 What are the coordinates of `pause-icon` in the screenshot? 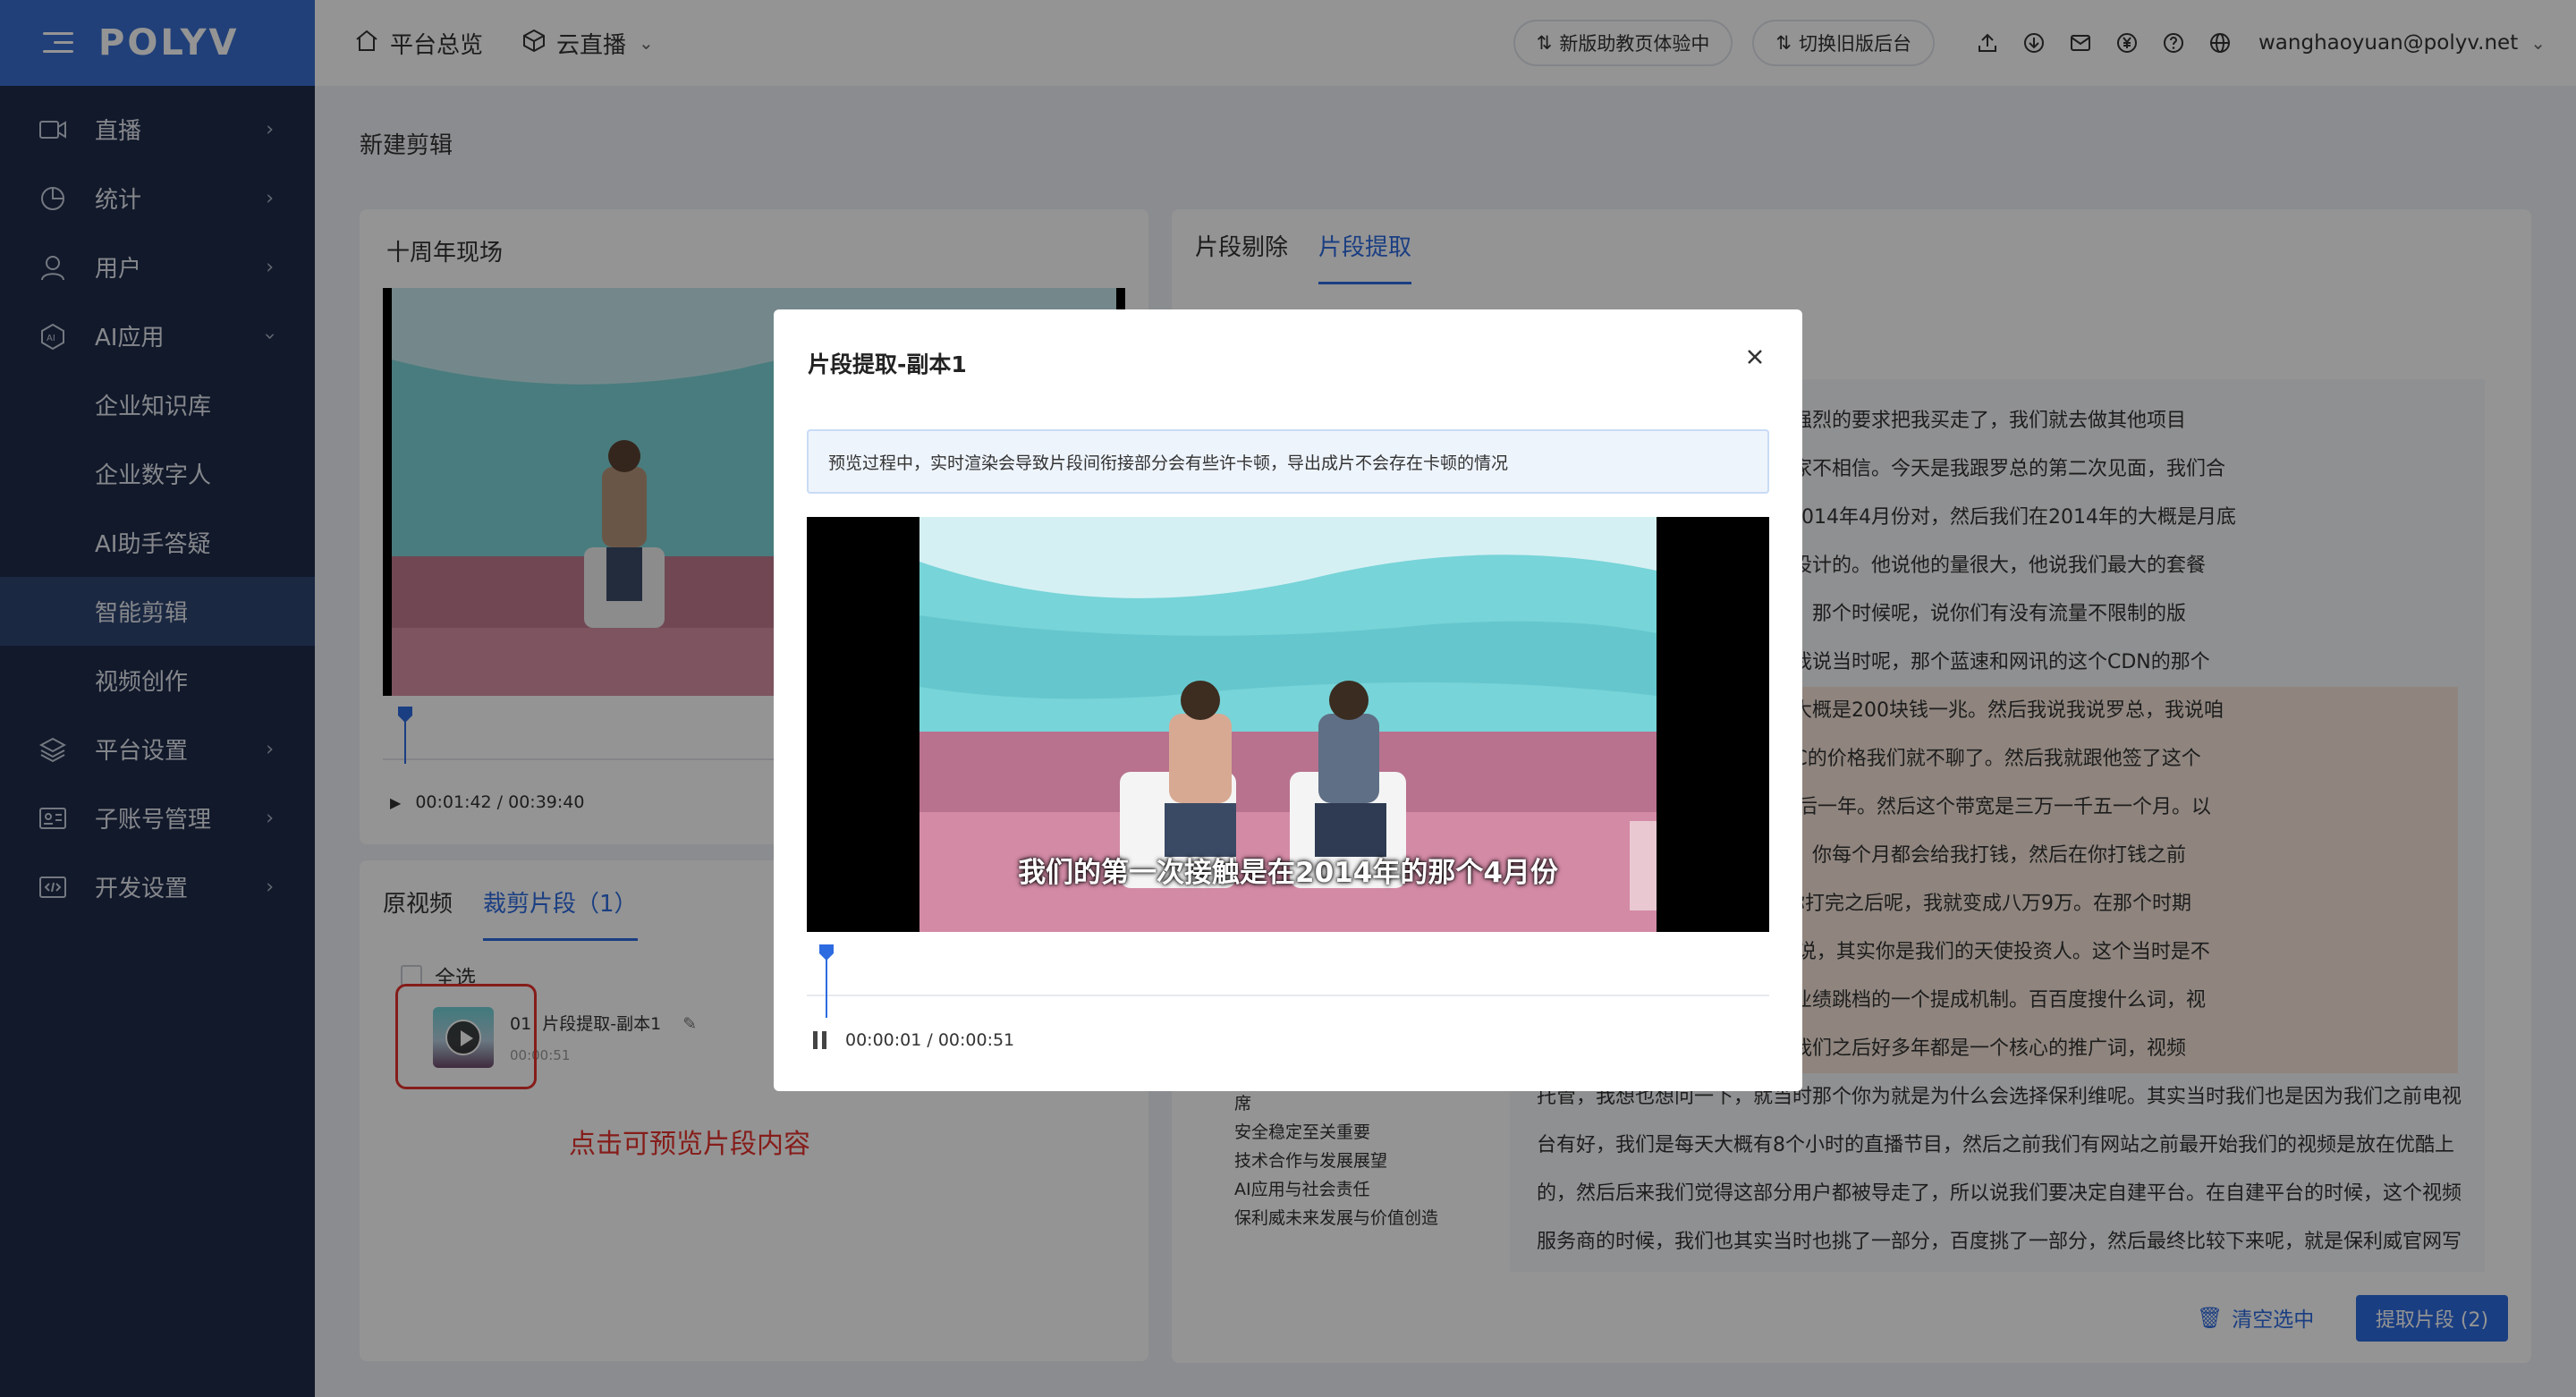 It's located at (822, 1040).